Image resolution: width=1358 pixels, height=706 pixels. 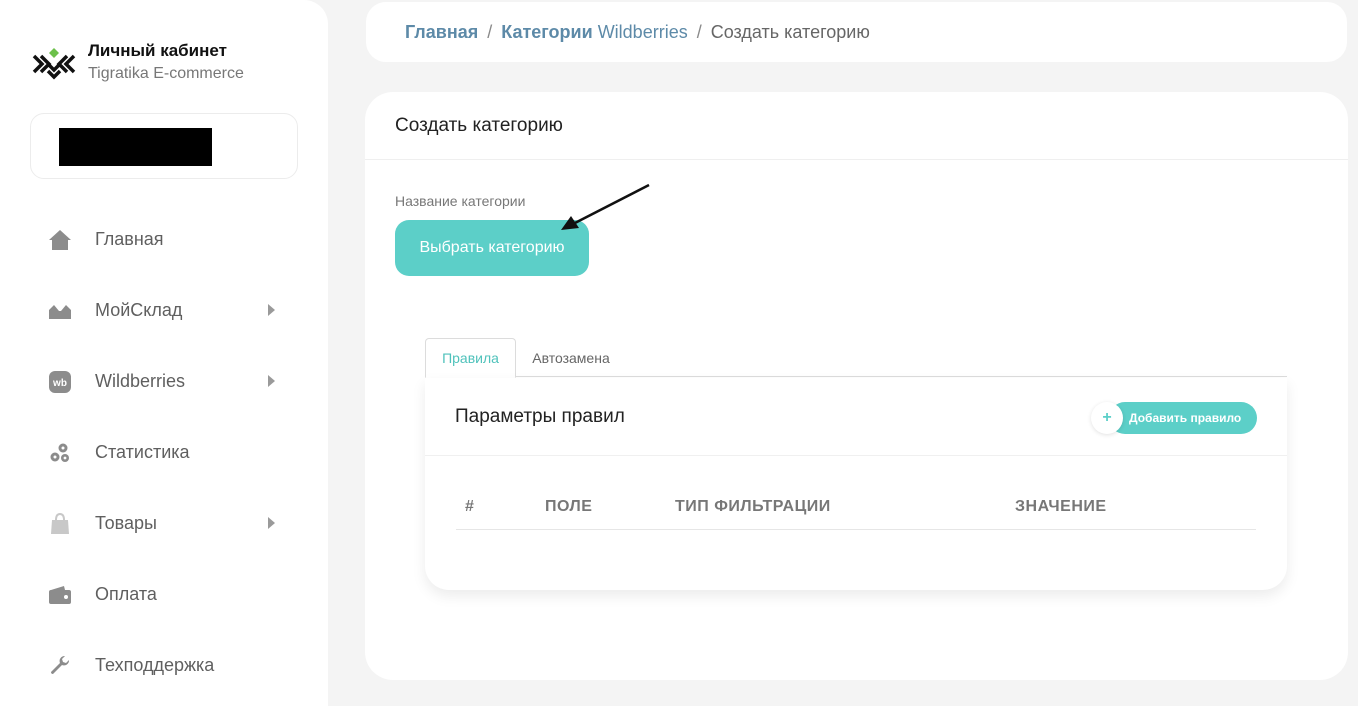 I want to click on tigratika-logo-icon, so click(x=54, y=64).